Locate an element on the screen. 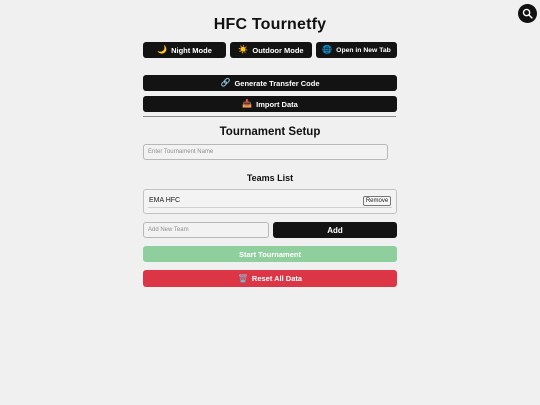  import-data-label: Import Data is located at coordinates (277, 104).